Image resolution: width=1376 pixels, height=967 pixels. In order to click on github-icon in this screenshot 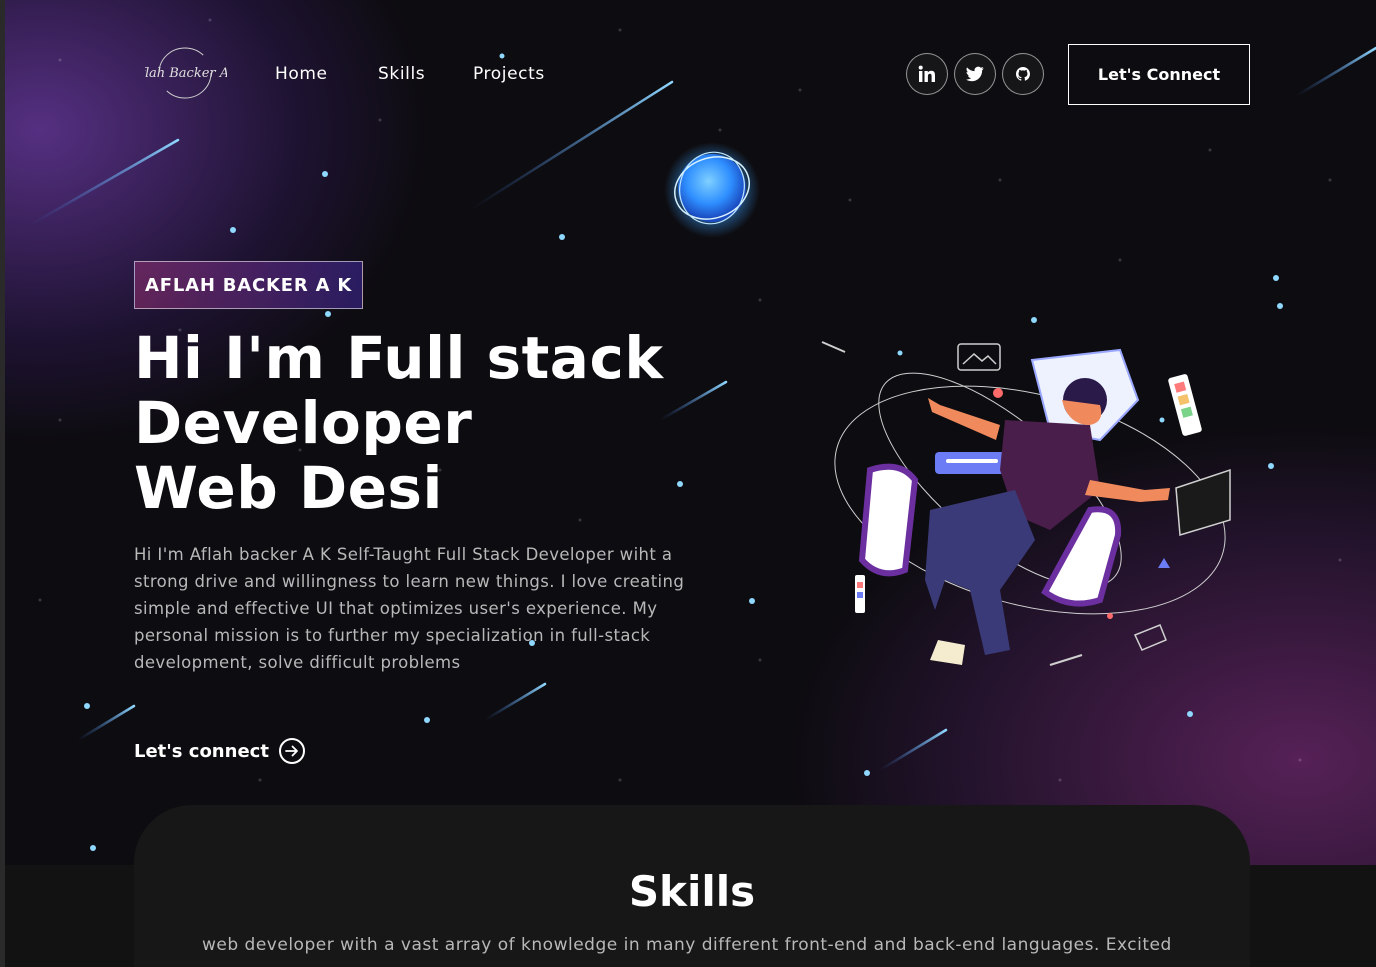, I will do `click(1023, 74)`.